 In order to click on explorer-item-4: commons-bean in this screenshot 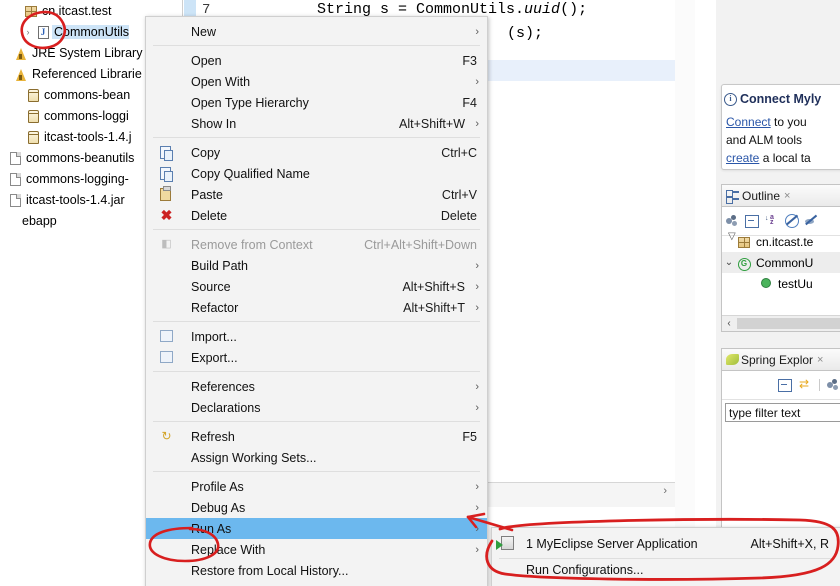, I will do `click(71, 94)`.